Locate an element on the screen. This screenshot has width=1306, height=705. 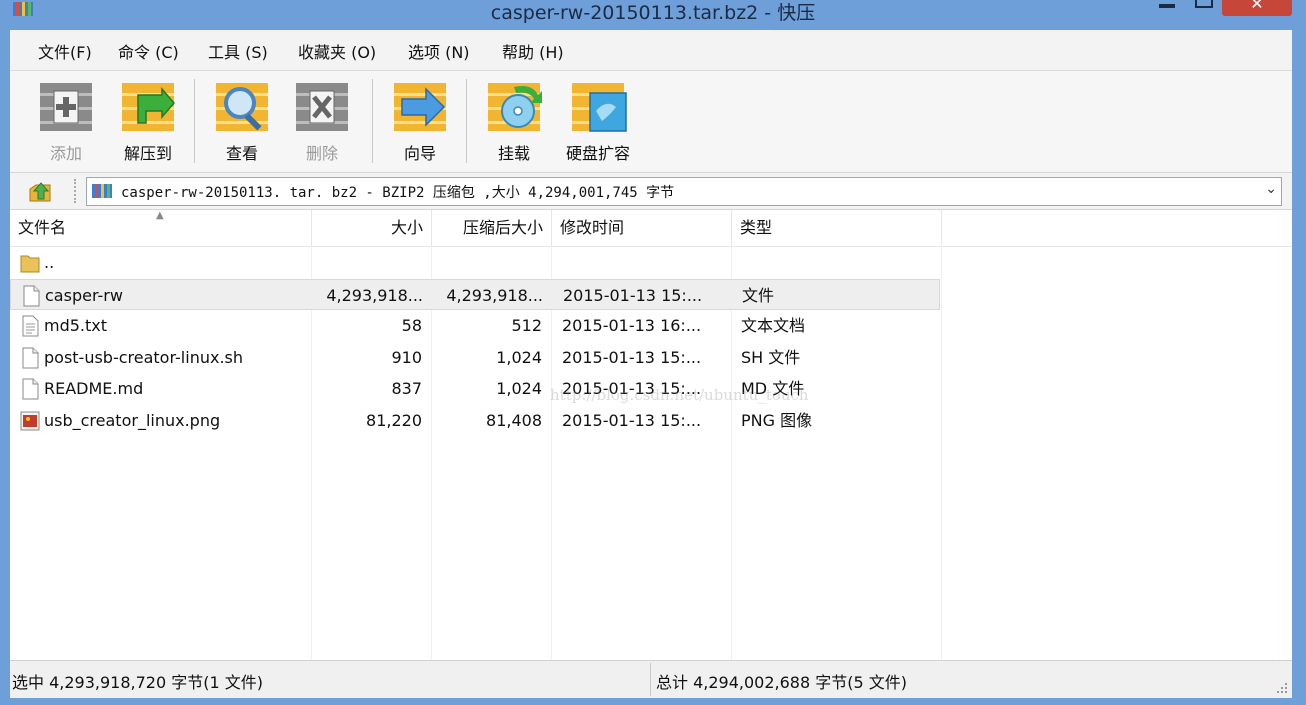
file-name: .. is located at coordinates (49, 262).